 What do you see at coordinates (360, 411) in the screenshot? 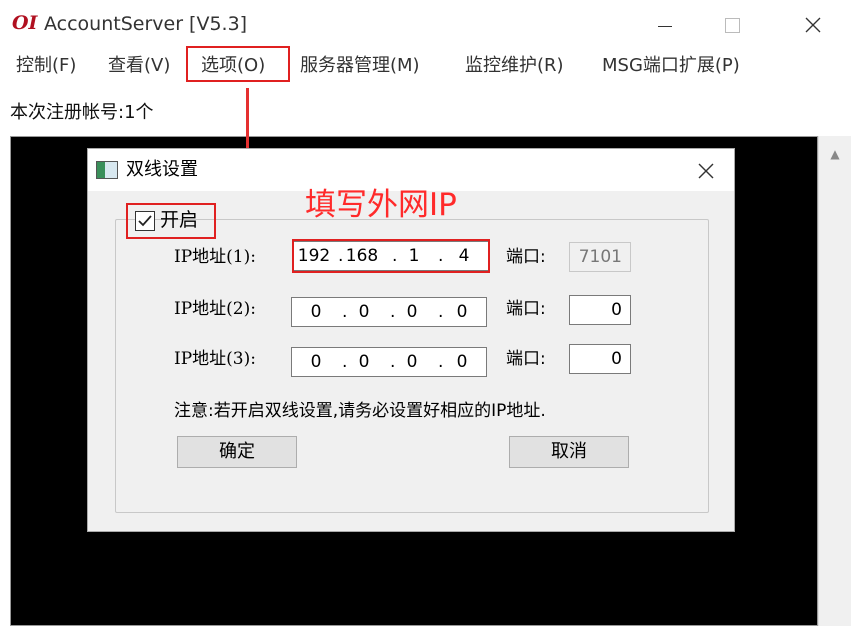
I see `notice-text: 注意:若开启双线设置,请务必设置好相应的IP地址.` at bounding box center [360, 411].